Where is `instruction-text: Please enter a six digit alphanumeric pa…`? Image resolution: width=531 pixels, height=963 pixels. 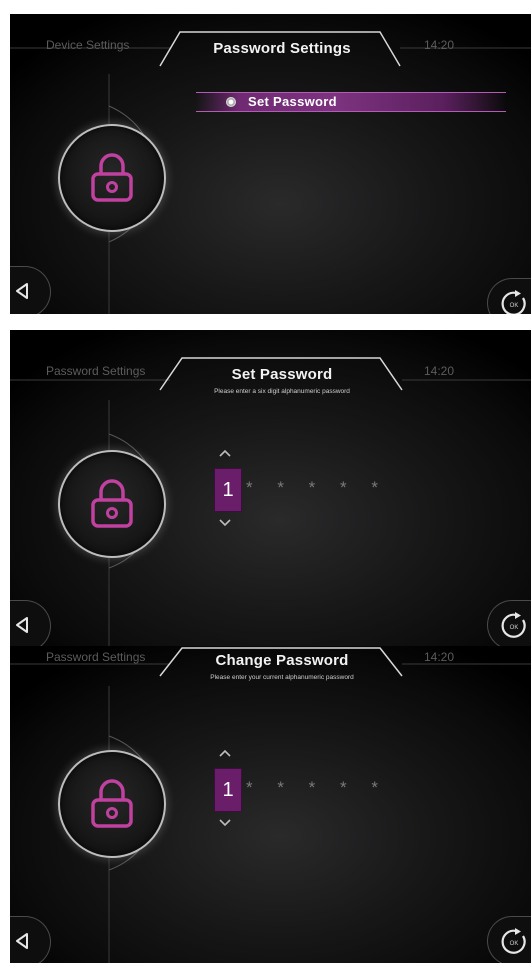 instruction-text: Please enter a six digit alphanumeric pa… is located at coordinates (282, 391).